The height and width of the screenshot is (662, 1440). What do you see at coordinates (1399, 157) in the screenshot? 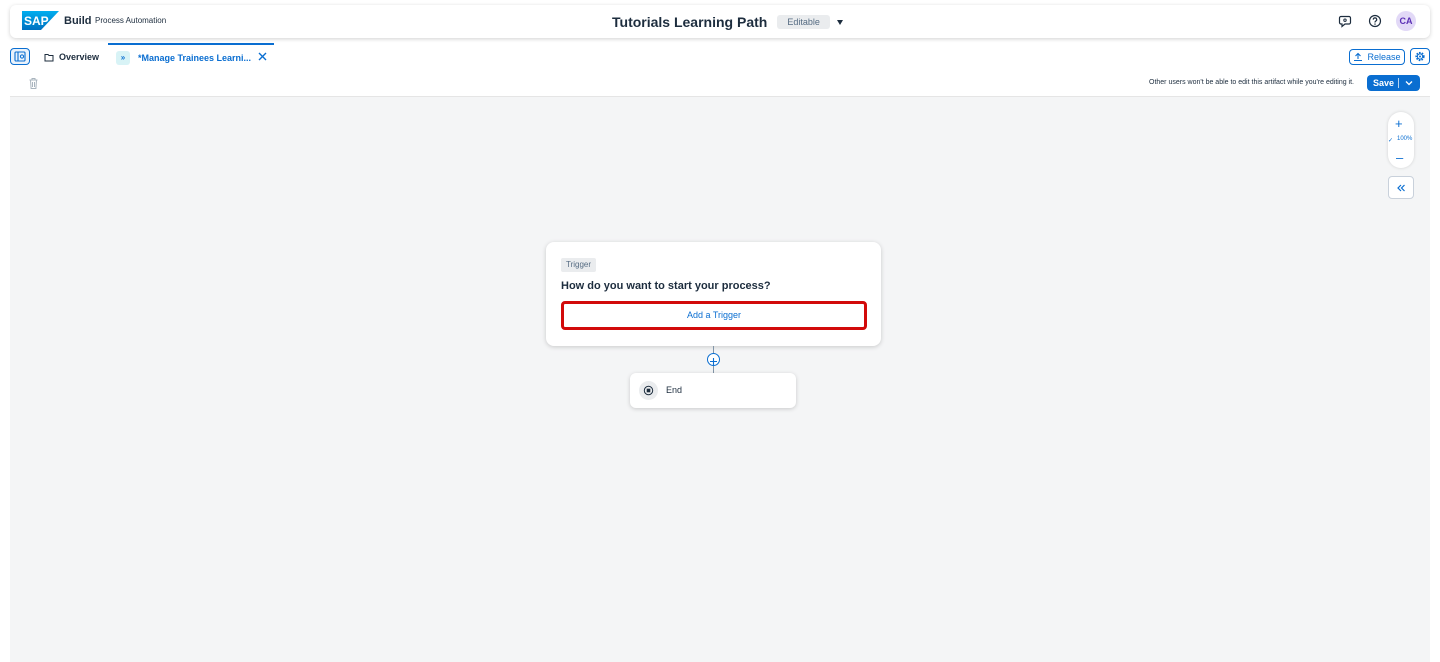
I see `zoom-out-icon: –` at bounding box center [1399, 157].